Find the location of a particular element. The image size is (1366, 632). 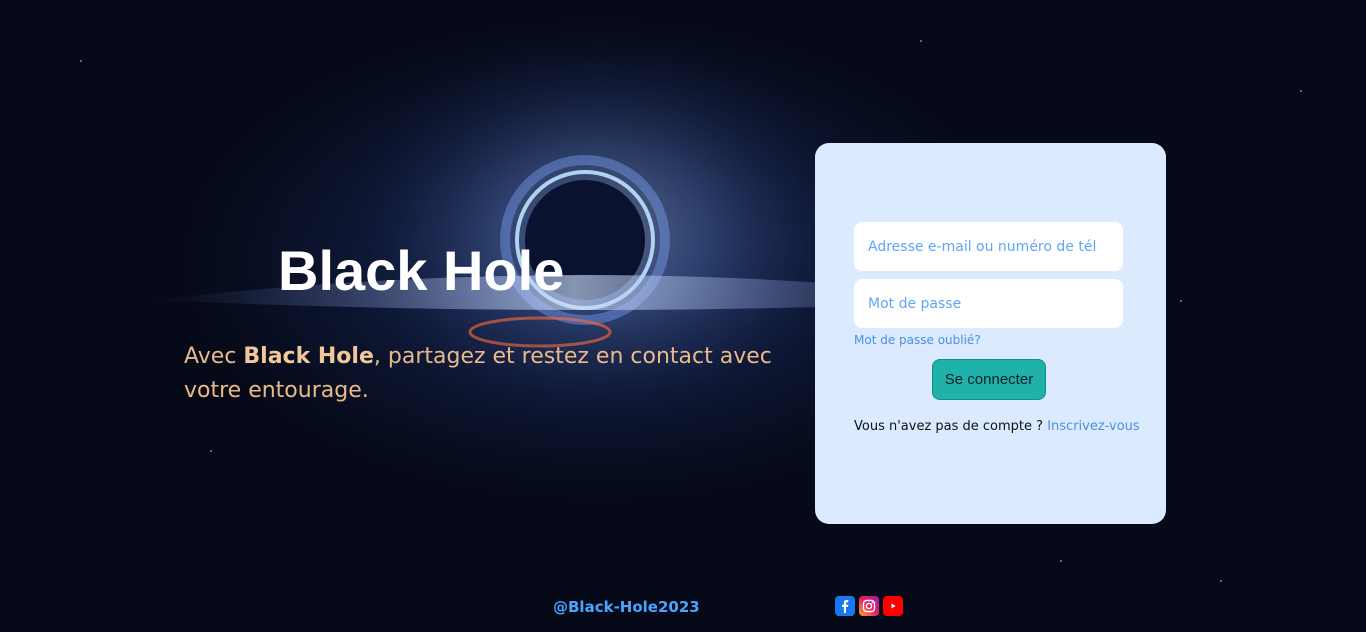

footer-handle: @Black-Hole2023 is located at coordinates (626, 607).